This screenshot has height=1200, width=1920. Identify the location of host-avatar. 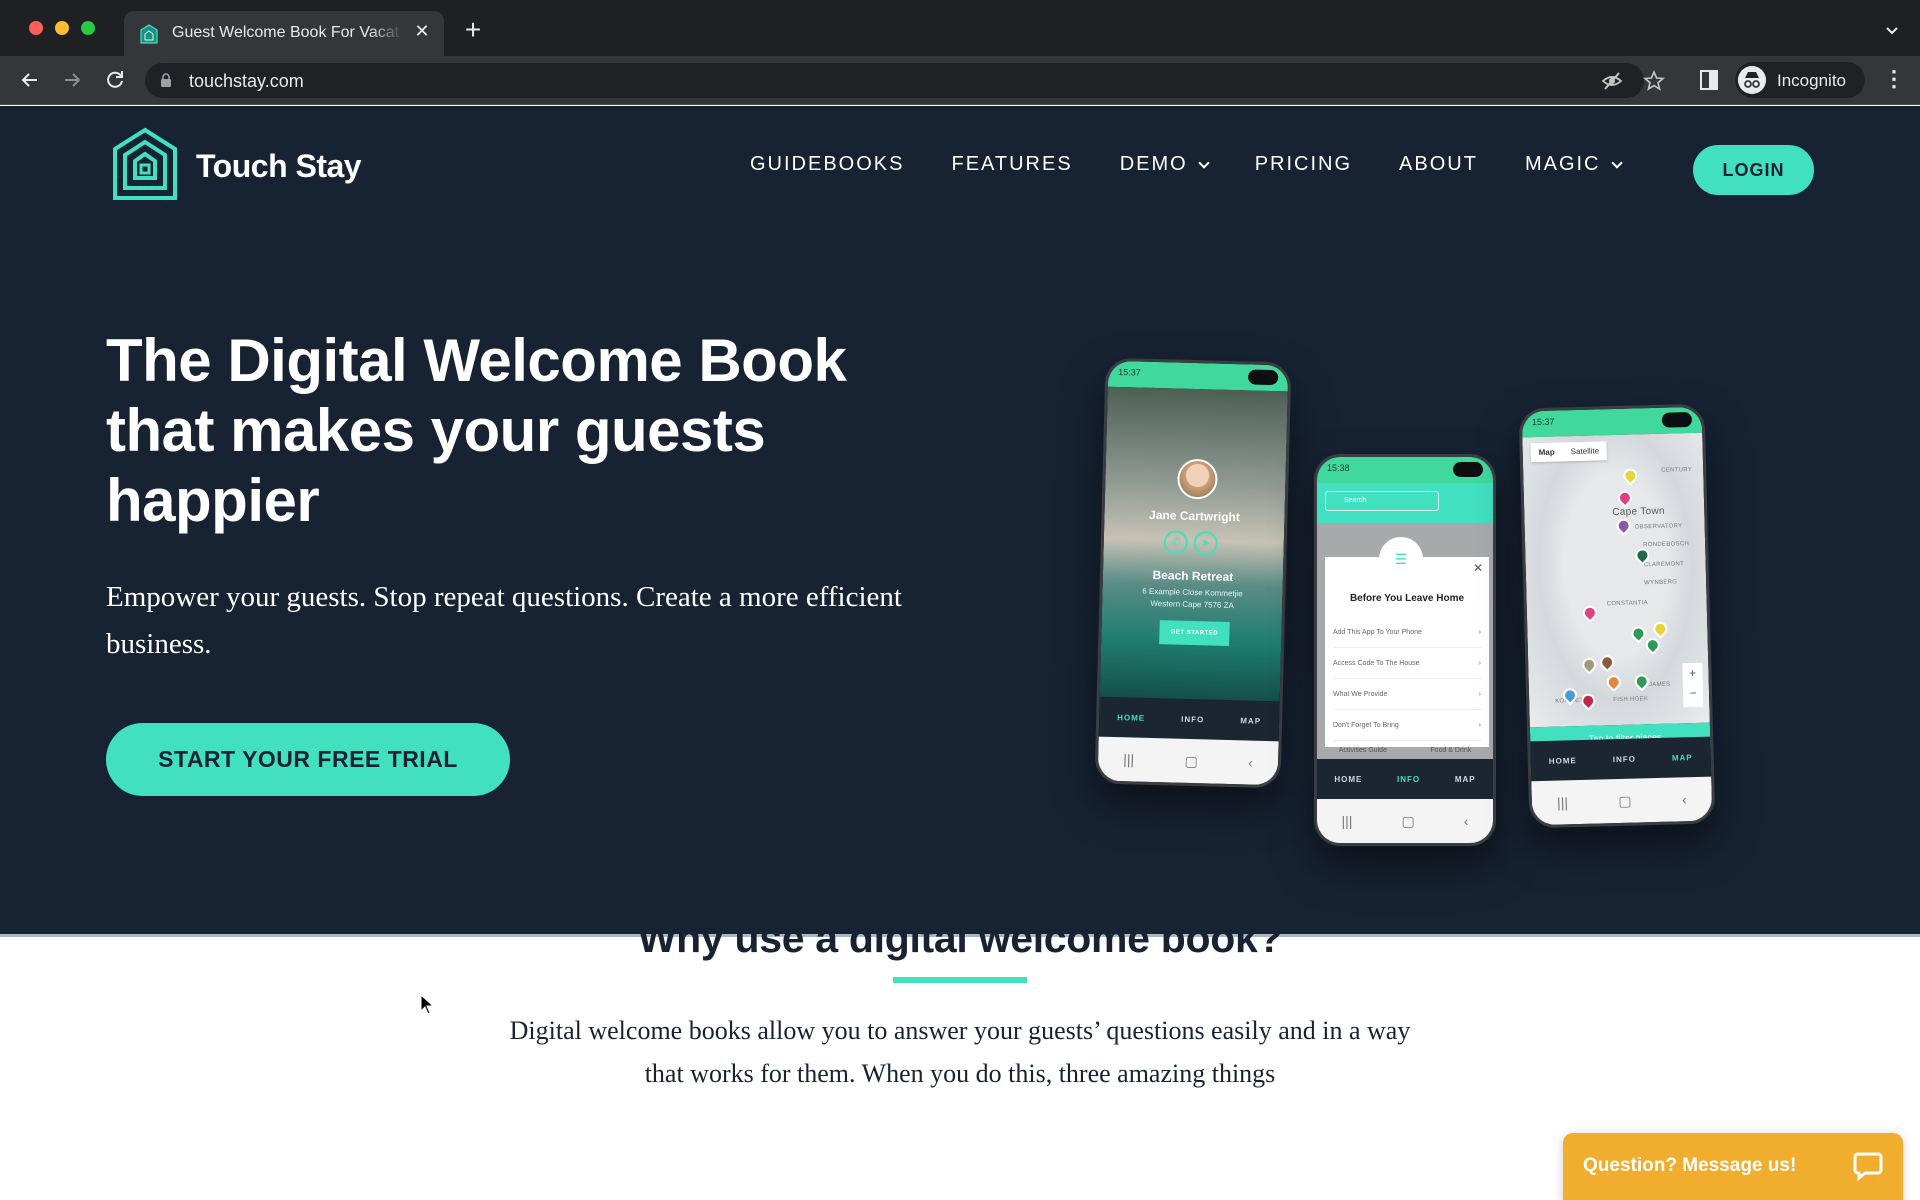
(1197, 479).